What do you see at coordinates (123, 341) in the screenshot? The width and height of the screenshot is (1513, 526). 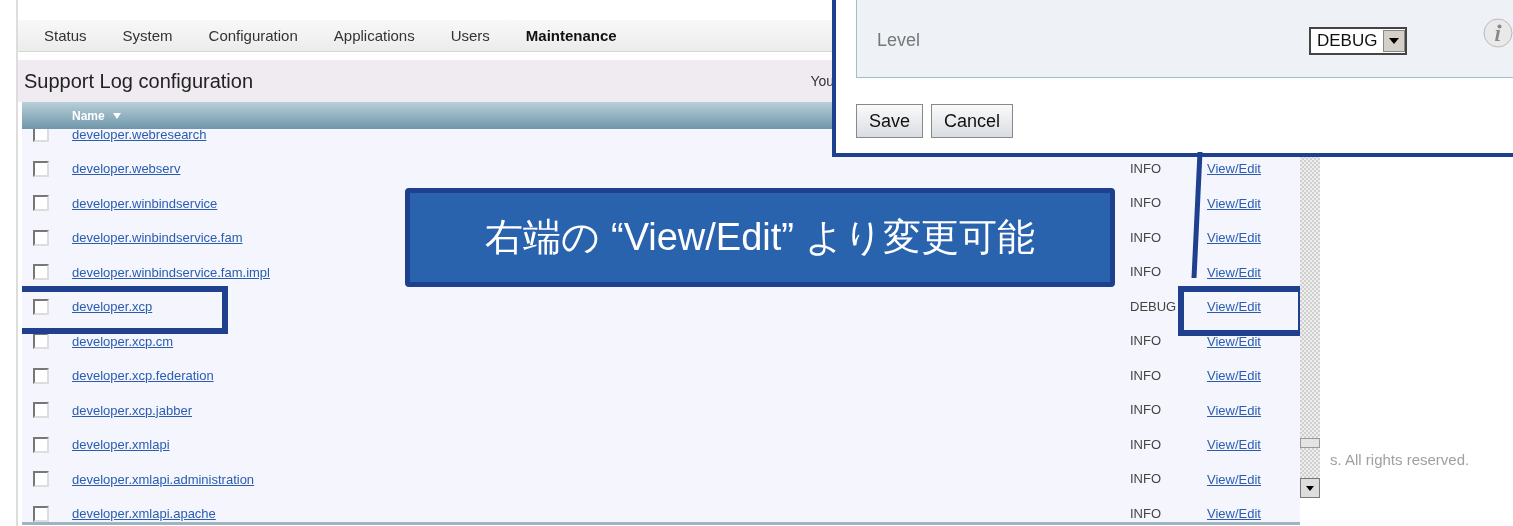 I see `log-name-link: developer.xcp.cm` at bounding box center [123, 341].